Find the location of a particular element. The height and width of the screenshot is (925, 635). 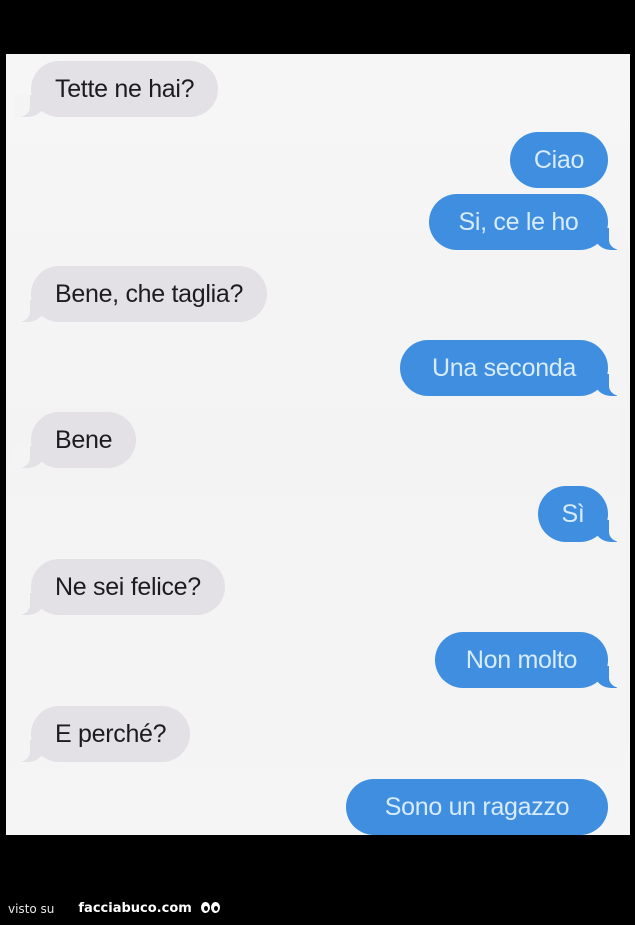

message-outgoing: Ciao is located at coordinates (559, 160).